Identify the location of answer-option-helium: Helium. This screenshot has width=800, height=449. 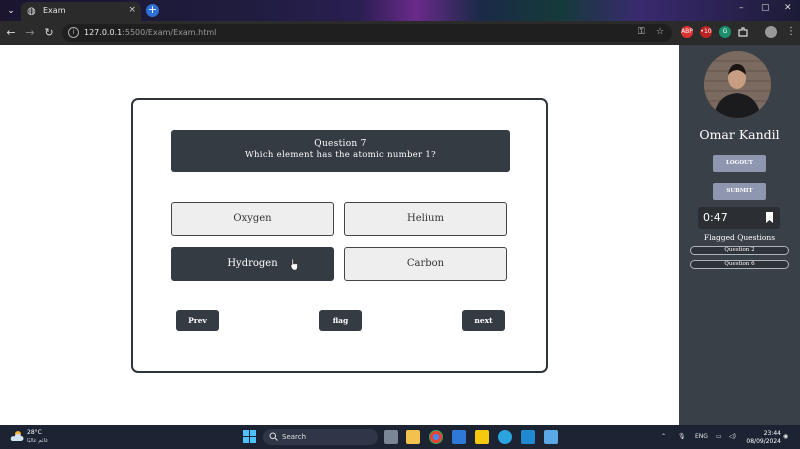
(425, 219).